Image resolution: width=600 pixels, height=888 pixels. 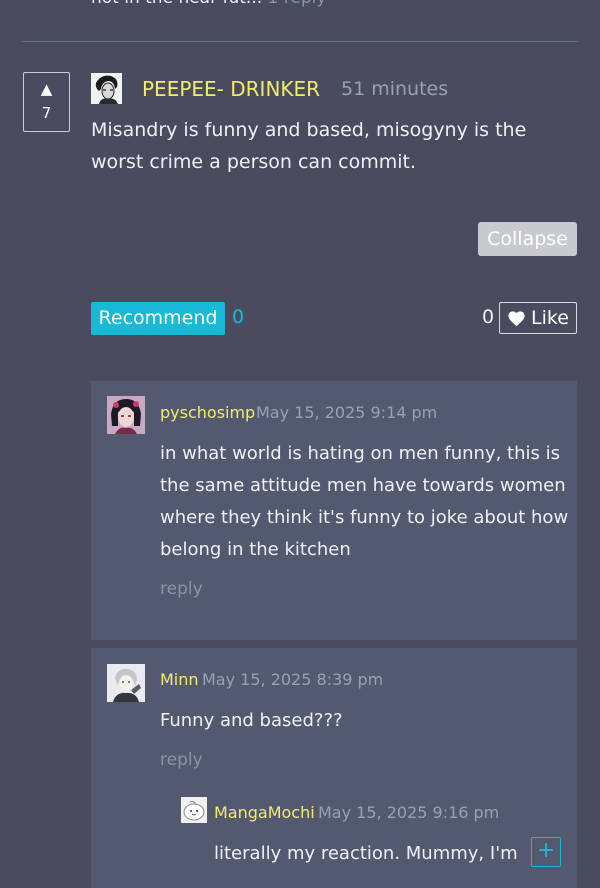 What do you see at coordinates (297, 4) in the screenshot?
I see `previous-reply-count: 1 reply` at bounding box center [297, 4].